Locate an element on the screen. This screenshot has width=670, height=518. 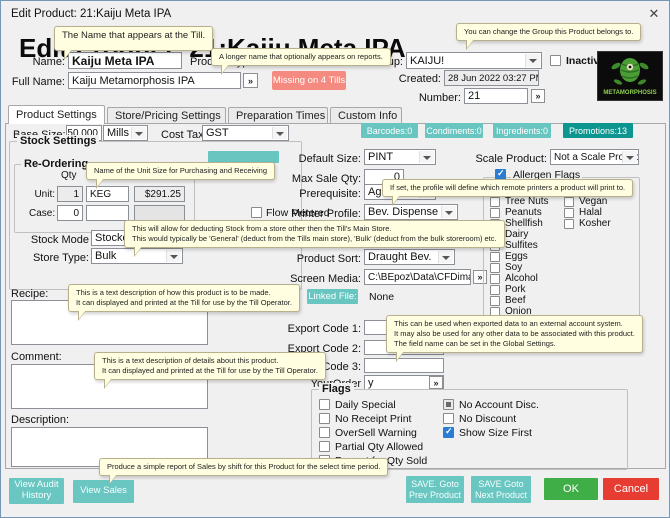
tab-custom-info: Custom Info is located at coordinates (366, 115).